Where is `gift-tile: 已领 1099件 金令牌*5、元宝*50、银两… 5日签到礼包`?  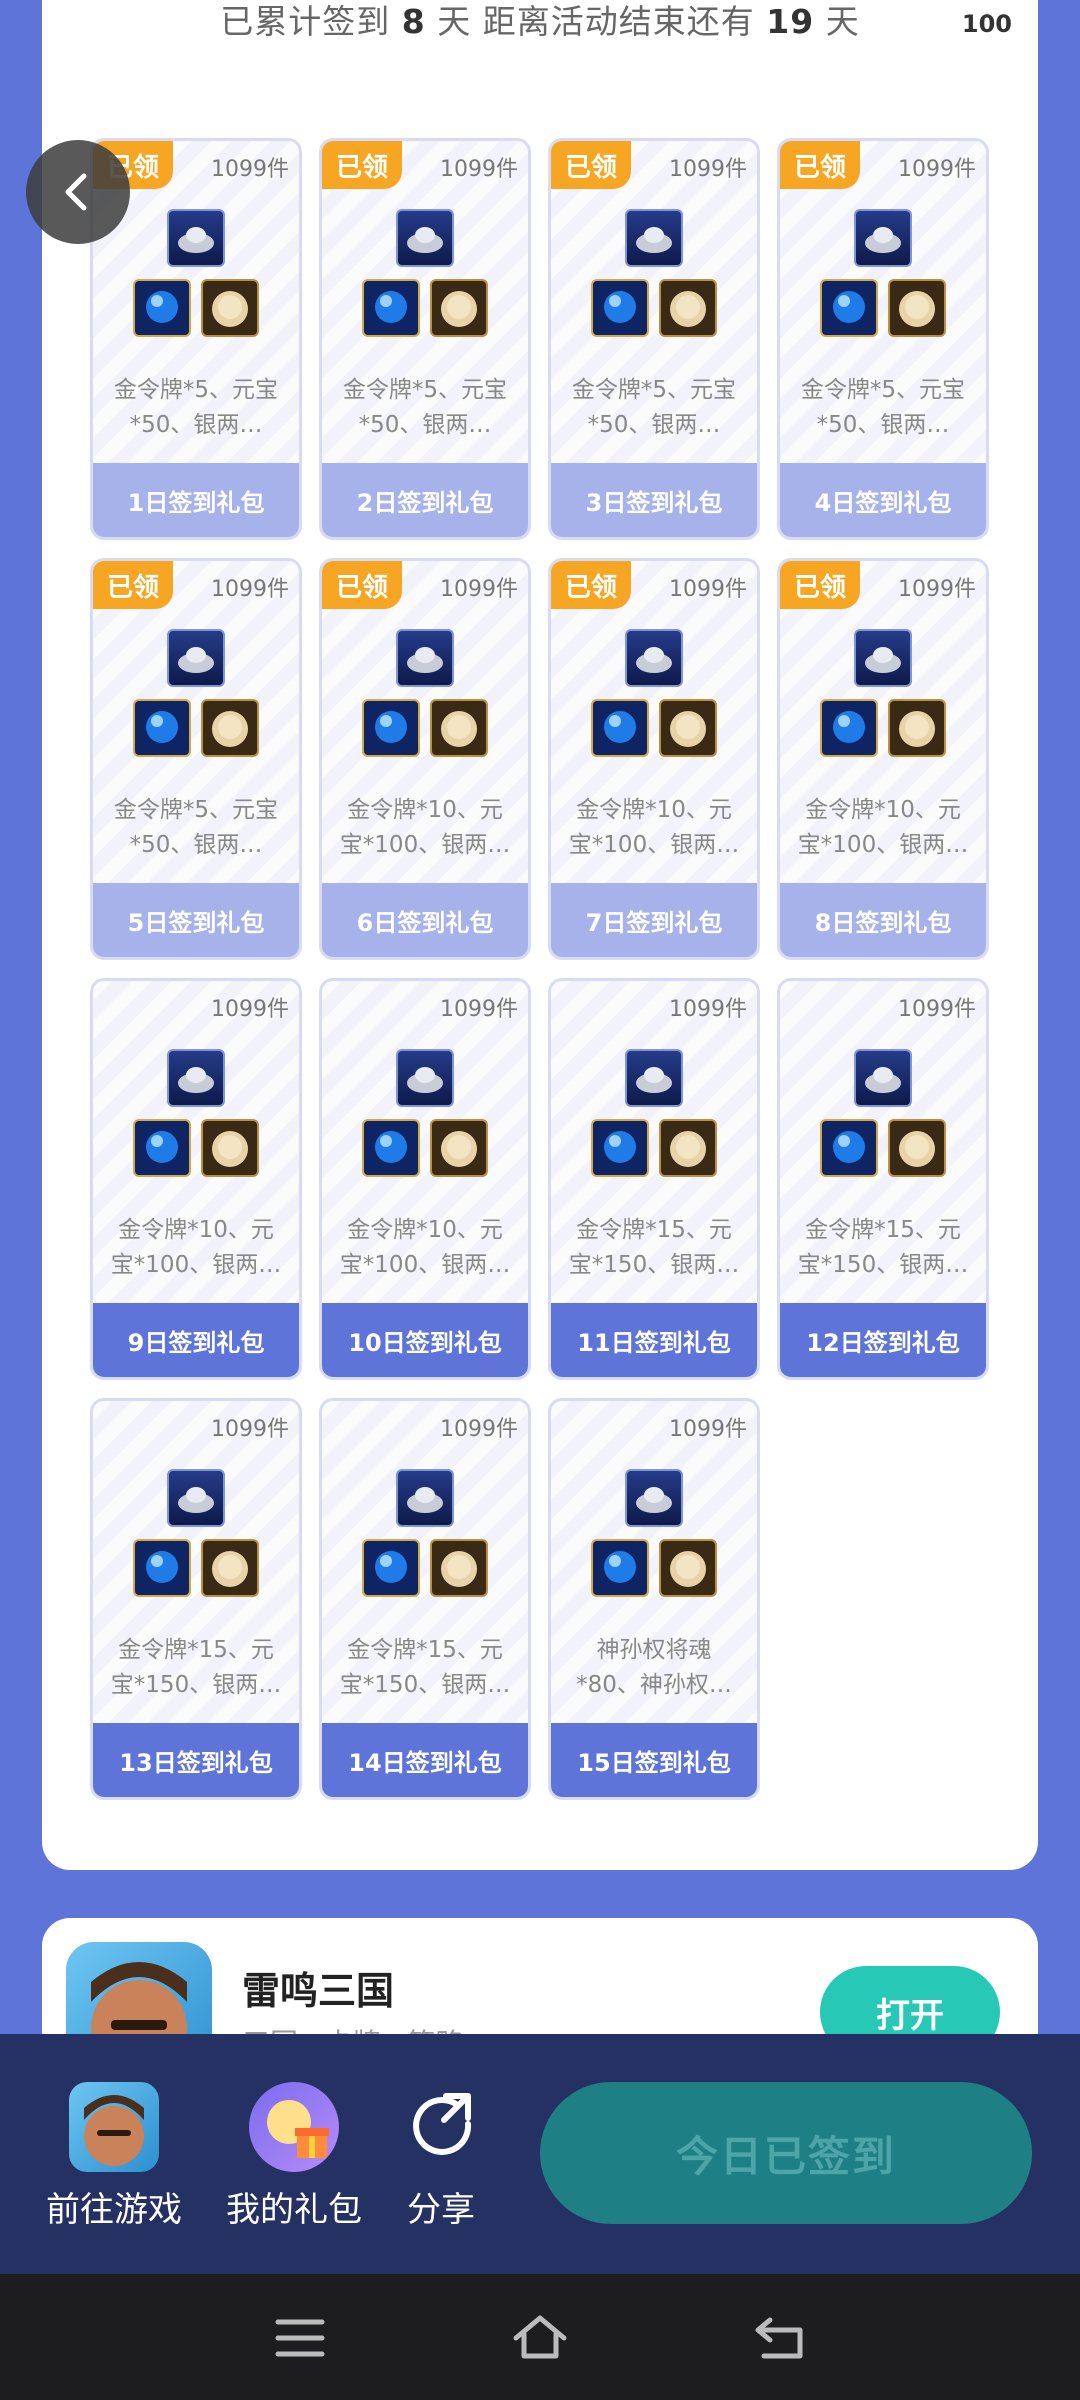
gift-tile: 已领 1099件 金令牌*5、元宝*50、银两… 5日签到礼包 is located at coordinates (196, 759).